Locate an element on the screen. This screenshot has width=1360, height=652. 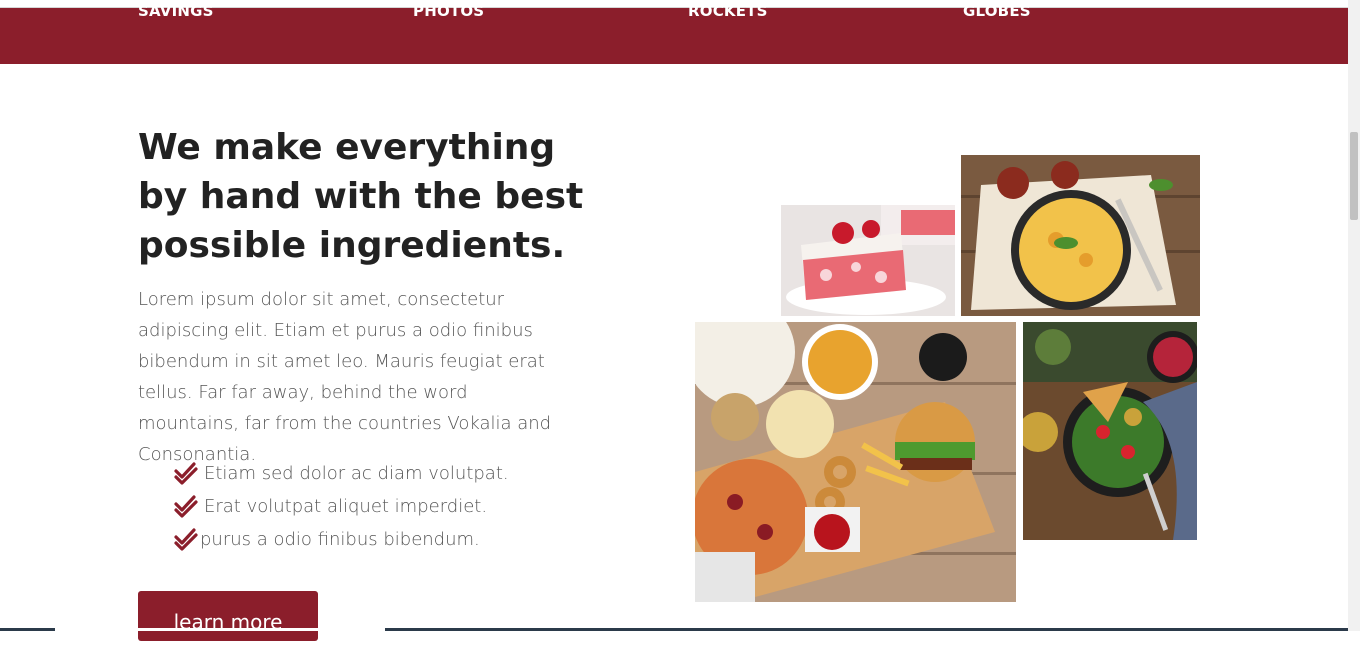
nav-item-photos: PHOTOS is located at coordinates (448, 11).